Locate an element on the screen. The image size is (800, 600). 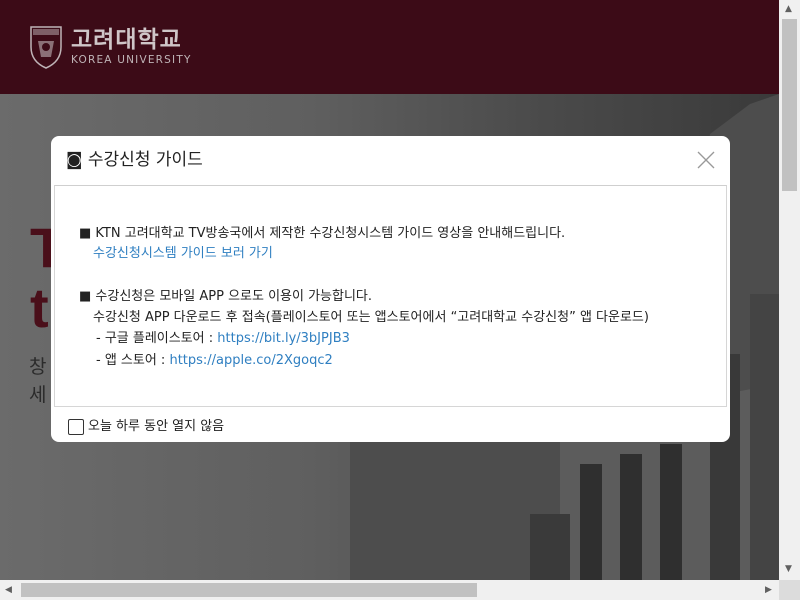
scroll-up-icon: ▲ is located at coordinates (788, 9).